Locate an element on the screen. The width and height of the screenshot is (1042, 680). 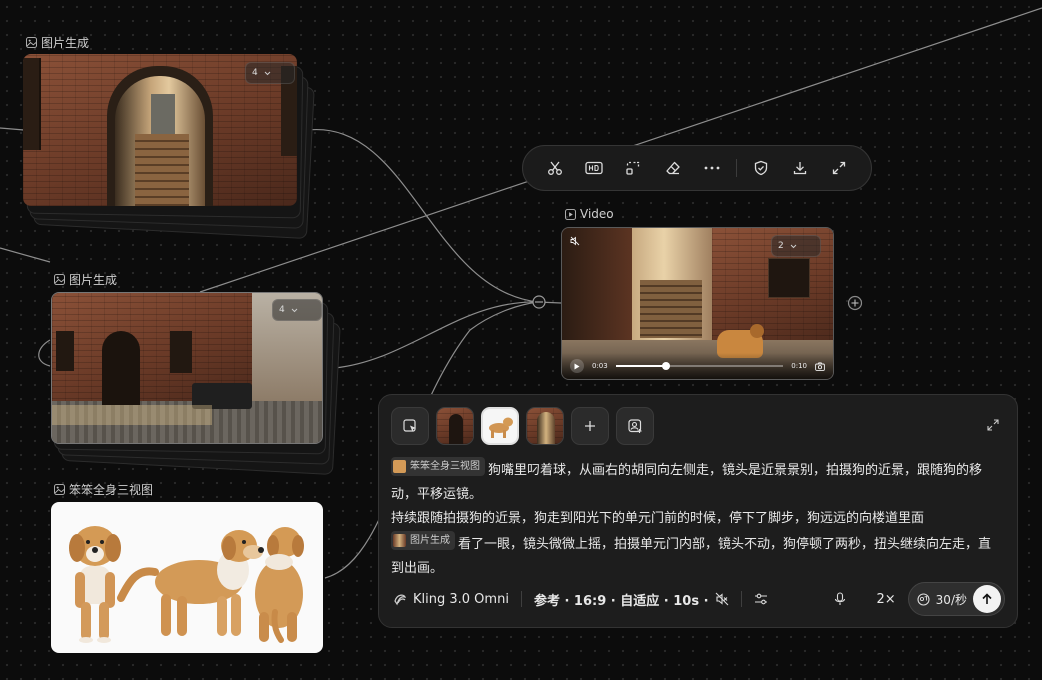
sliders-icon is located at coordinates (761, 599).